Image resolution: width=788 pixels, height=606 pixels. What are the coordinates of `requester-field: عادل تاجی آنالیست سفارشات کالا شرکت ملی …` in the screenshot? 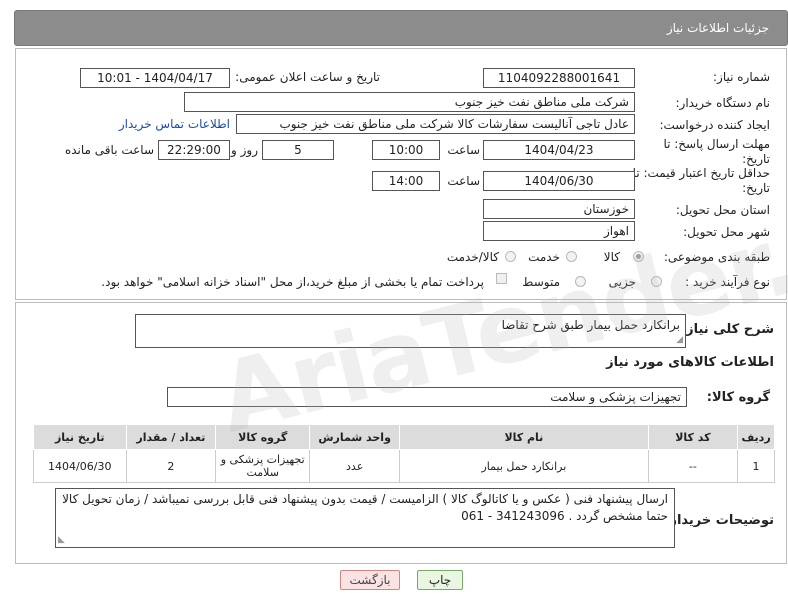 It's located at (435, 124).